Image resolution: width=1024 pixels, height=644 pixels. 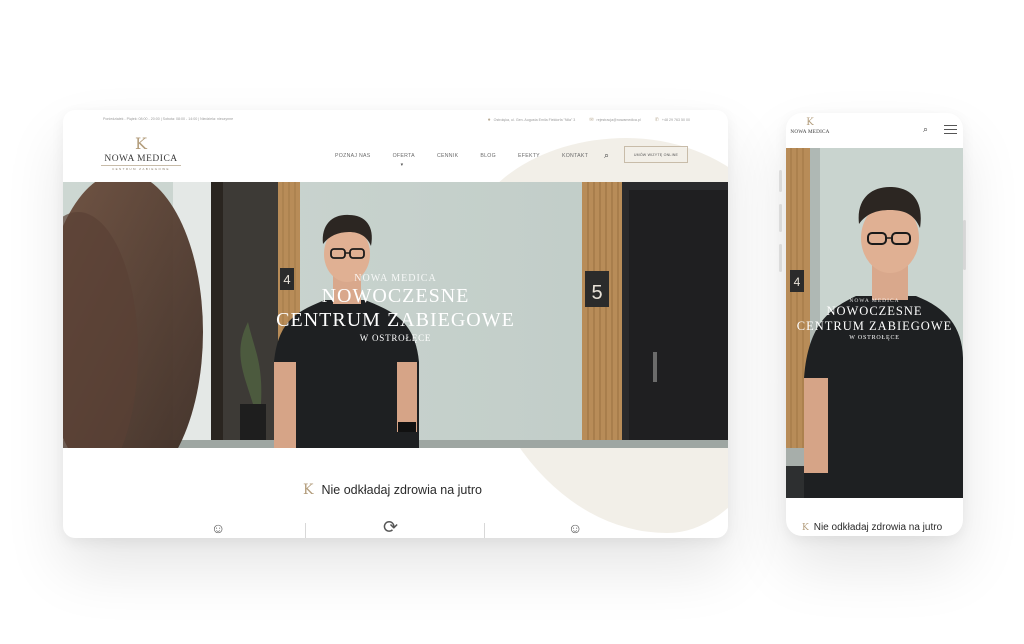 I want to click on location-icon: ●, so click(x=489, y=120).